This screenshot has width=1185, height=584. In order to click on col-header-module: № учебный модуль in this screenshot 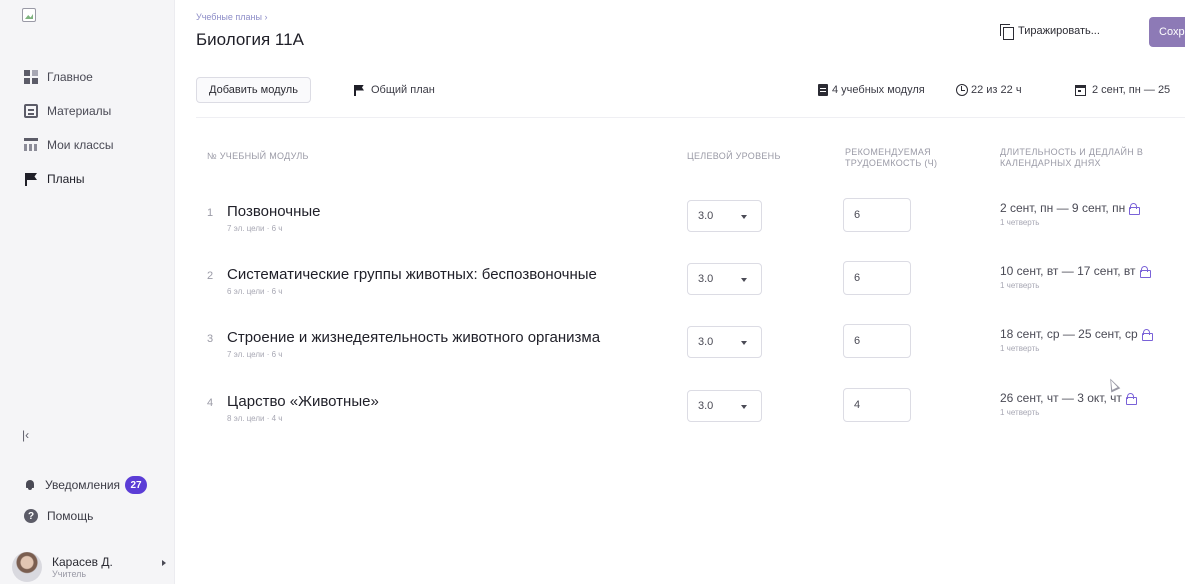, I will do `click(258, 156)`.